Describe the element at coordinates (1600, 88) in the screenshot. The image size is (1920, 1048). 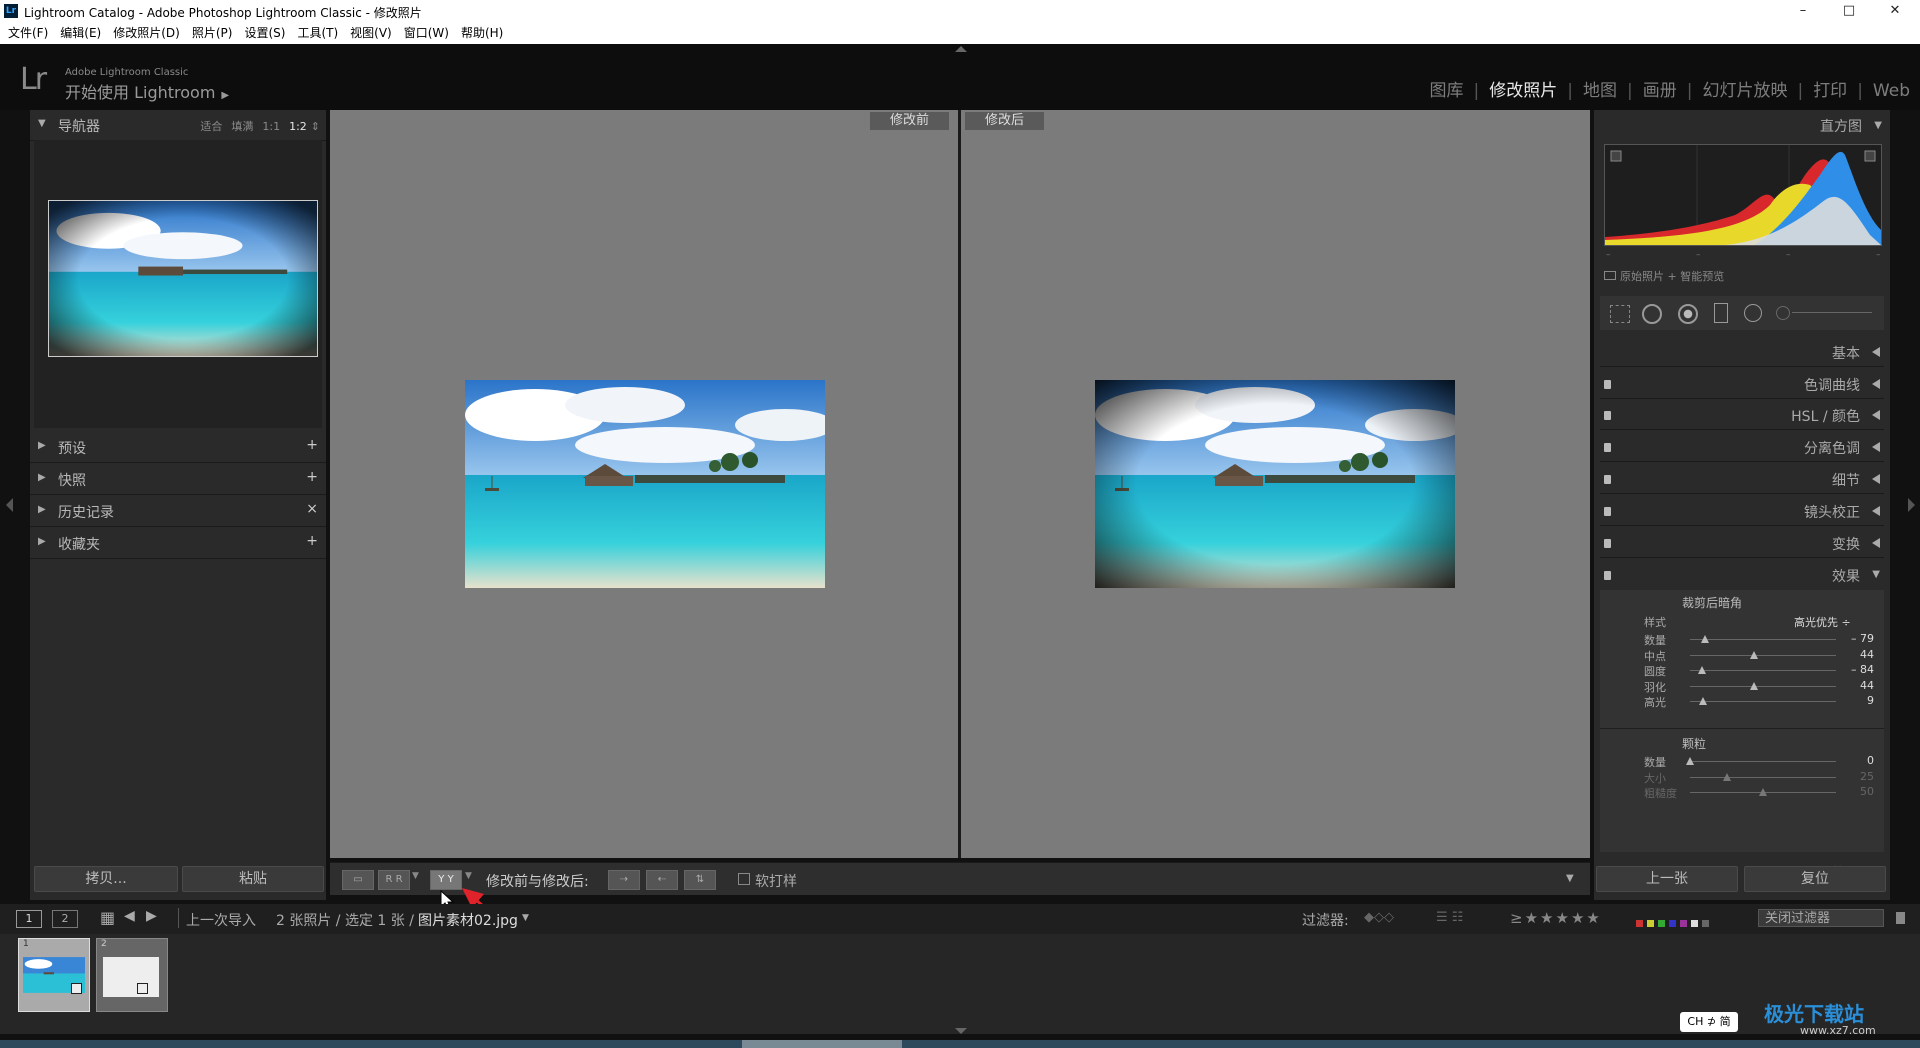
I see `module-map: 地图` at that location.